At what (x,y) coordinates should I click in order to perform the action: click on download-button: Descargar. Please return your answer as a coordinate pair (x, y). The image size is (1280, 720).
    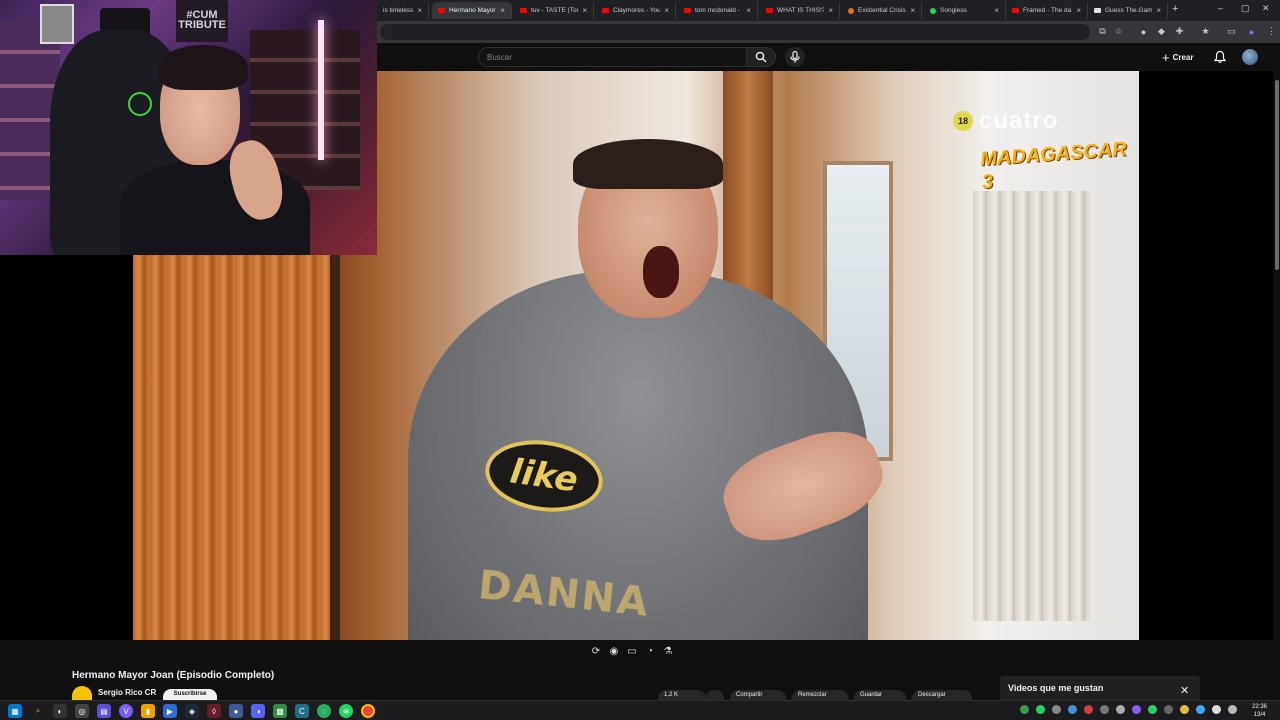
    Looking at the image, I should click on (942, 695).